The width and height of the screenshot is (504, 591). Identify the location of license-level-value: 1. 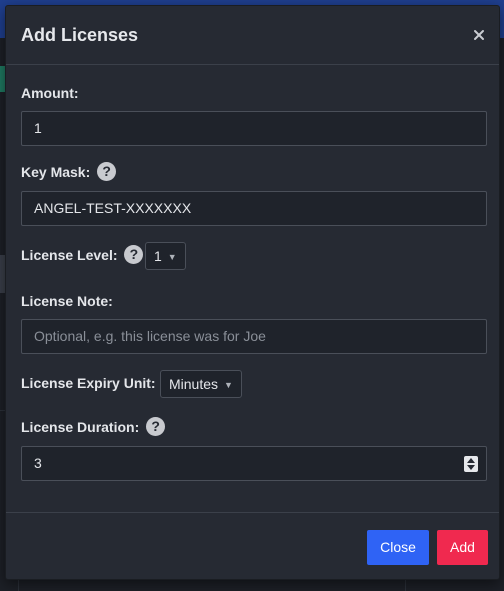
(158, 256).